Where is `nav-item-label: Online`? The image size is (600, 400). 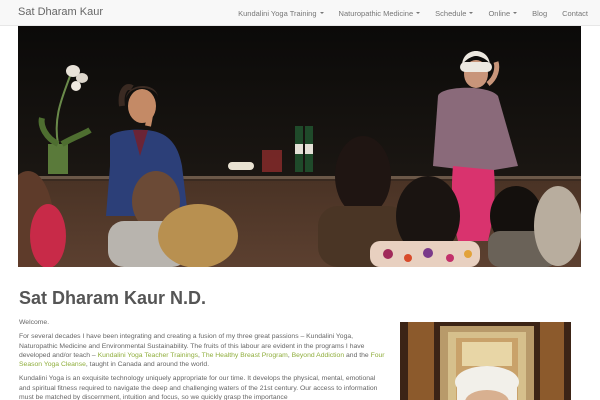 nav-item-label: Online is located at coordinates (499, 13).